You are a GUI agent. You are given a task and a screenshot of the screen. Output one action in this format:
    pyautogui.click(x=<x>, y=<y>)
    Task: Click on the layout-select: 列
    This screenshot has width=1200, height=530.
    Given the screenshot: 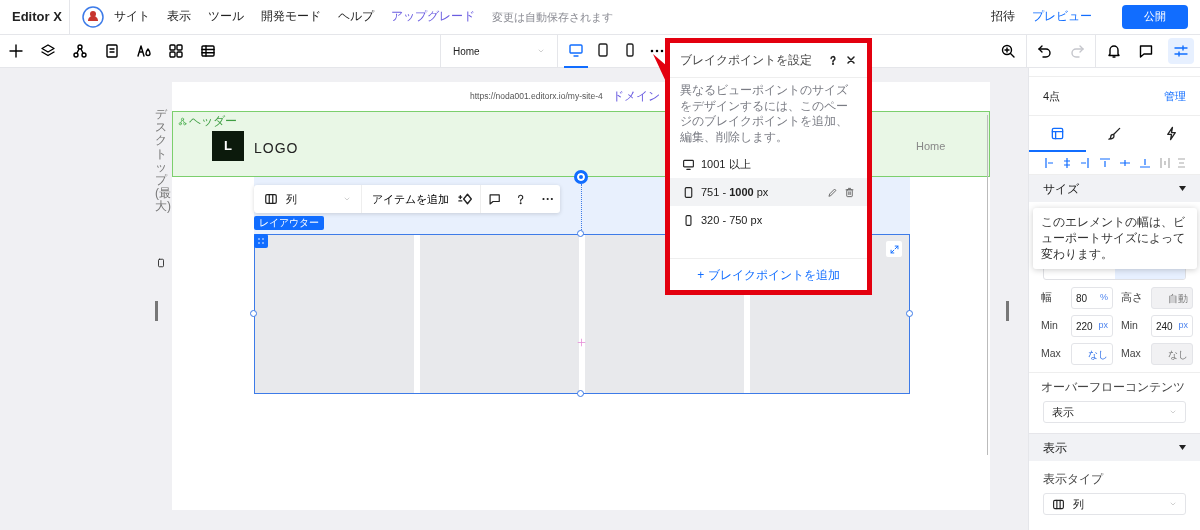 What is the action you would take?
    pyautogui.click(x=308, y=199)
    